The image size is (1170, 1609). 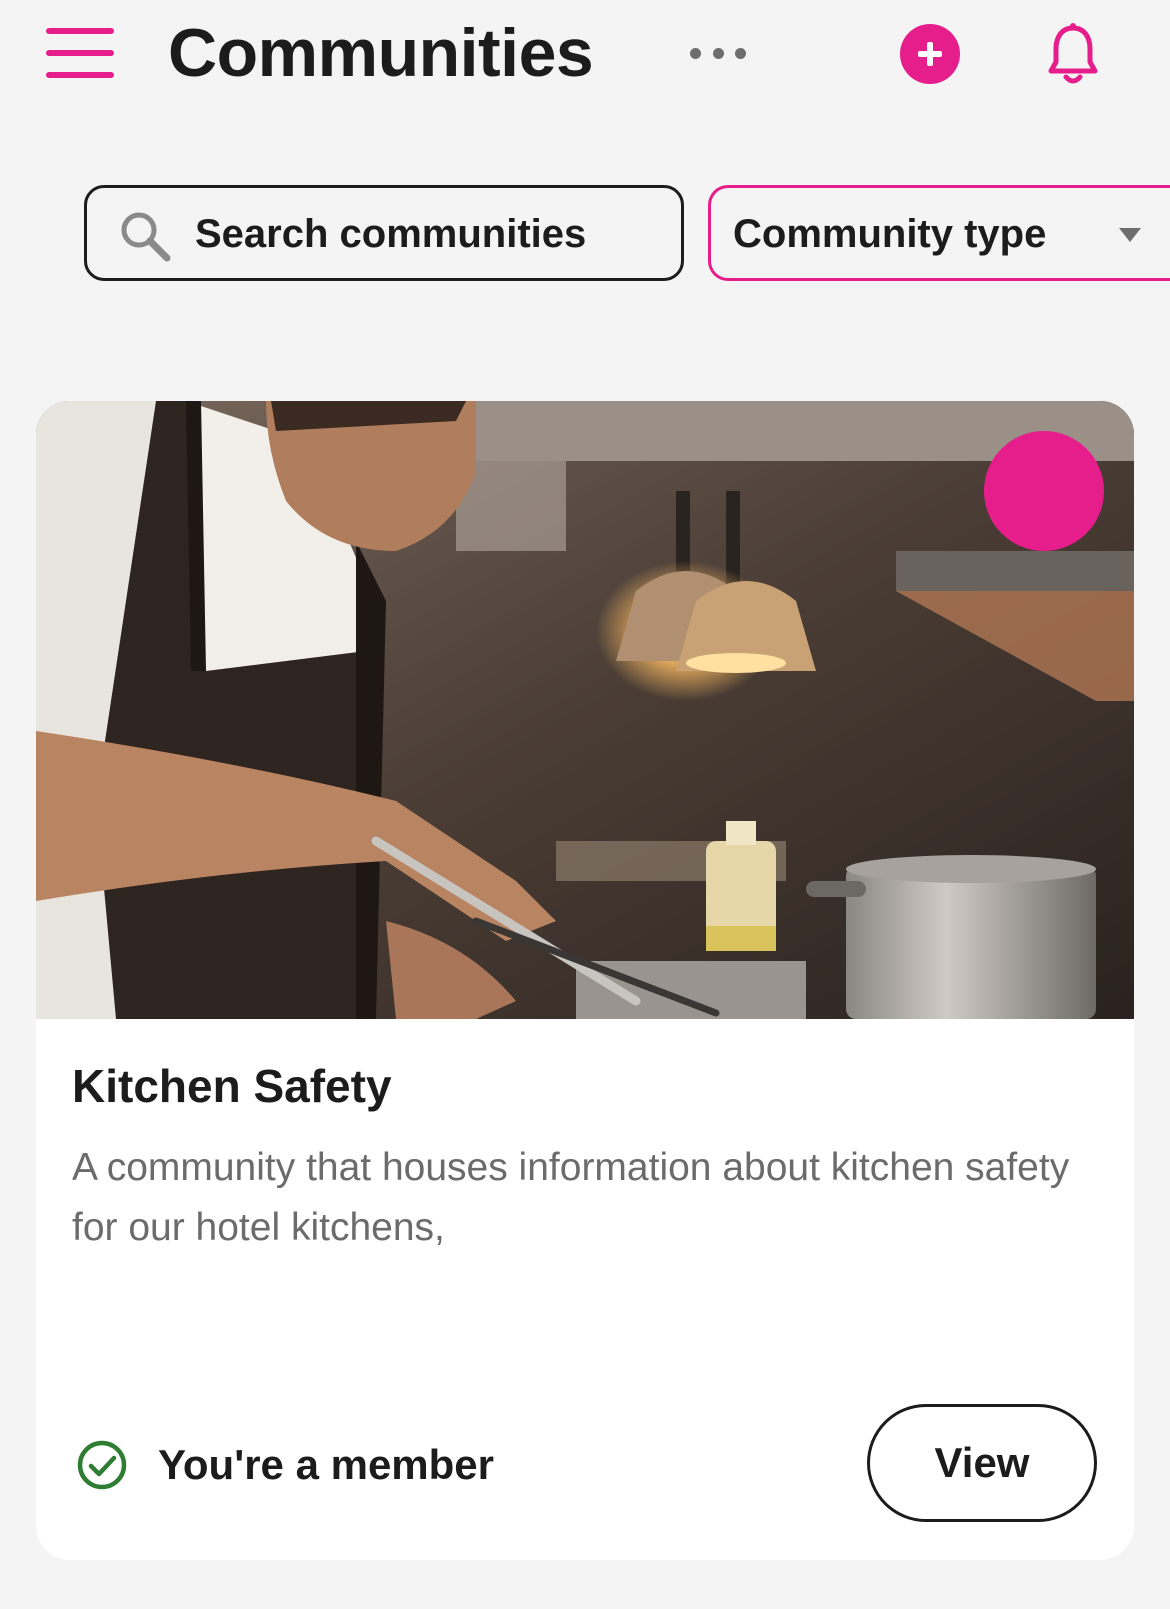 I want to click on community-title: Kitchen Safety, so click(x=232, y=1086).